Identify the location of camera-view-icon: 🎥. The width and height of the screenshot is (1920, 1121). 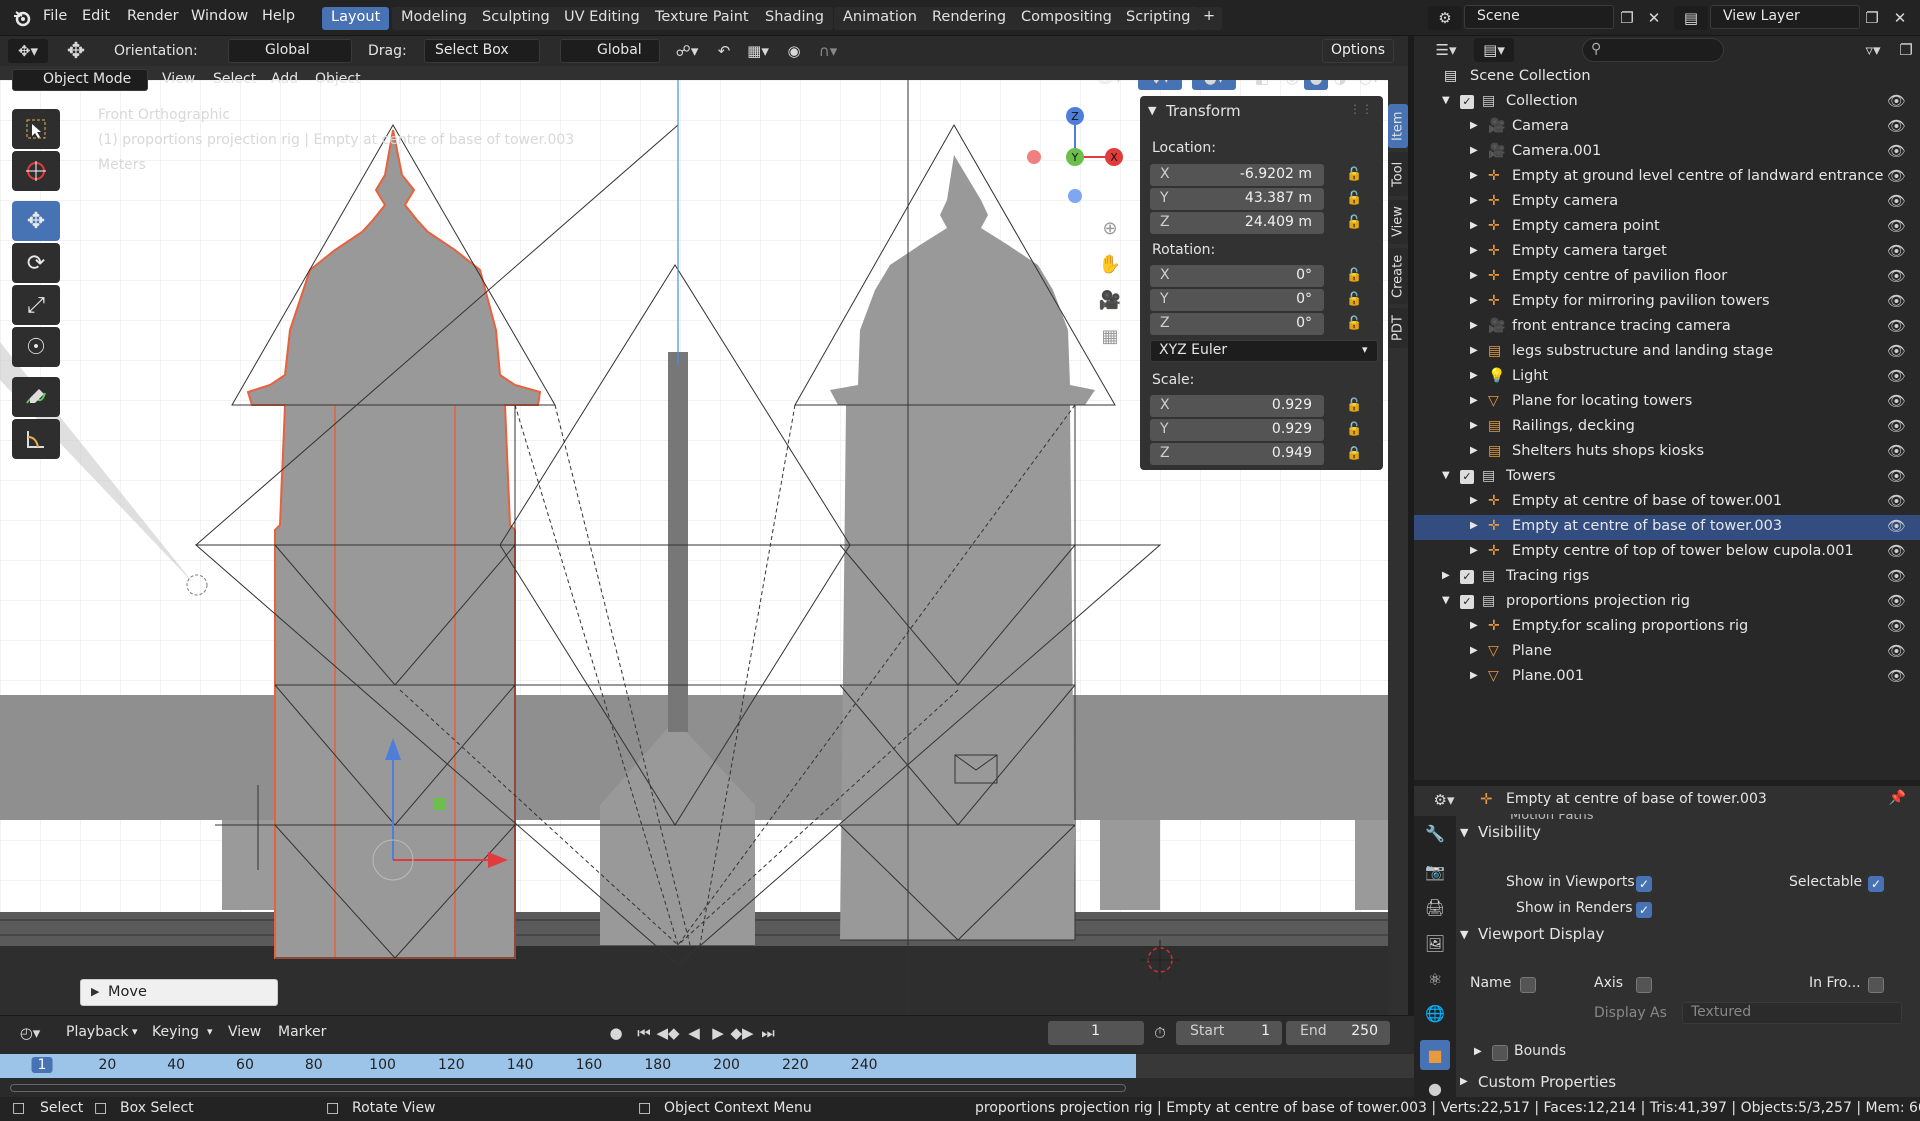
(1110, 300).